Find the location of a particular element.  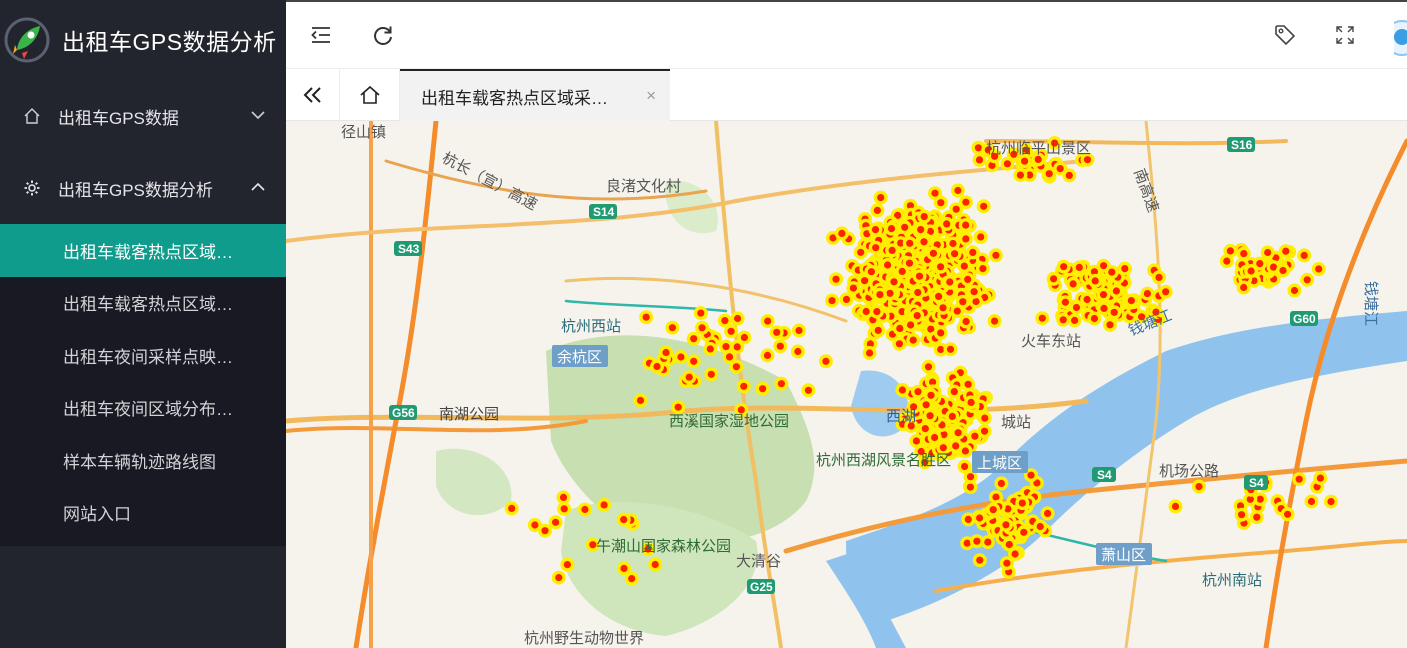

map-label: 南湖公园 is located at coordinates (469, 414).